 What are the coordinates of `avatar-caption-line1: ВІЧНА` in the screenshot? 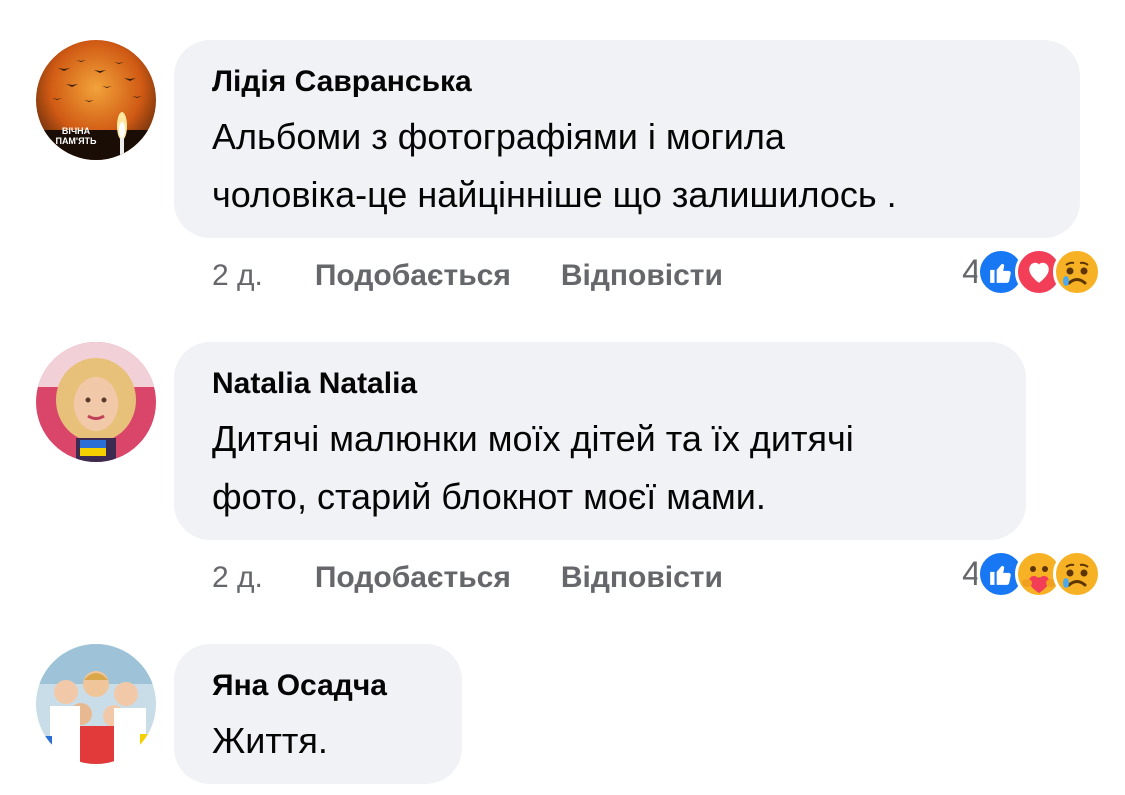 It's located at (76, 131).